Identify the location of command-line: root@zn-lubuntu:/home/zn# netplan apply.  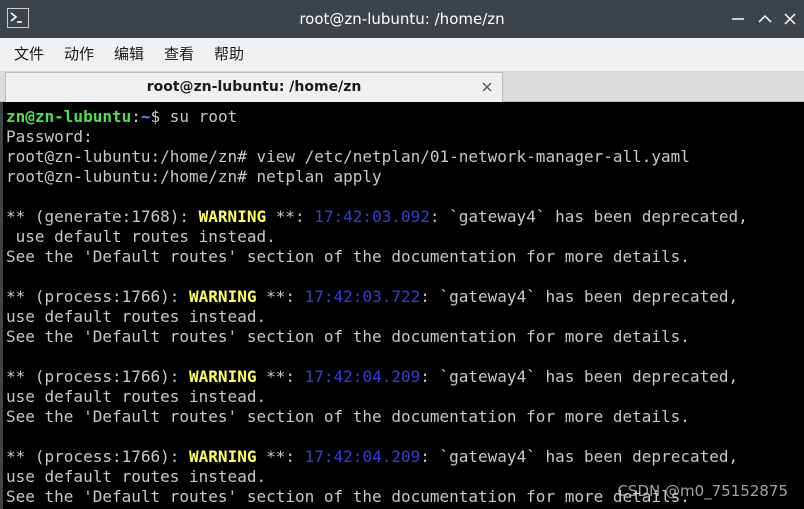
(194, 176).